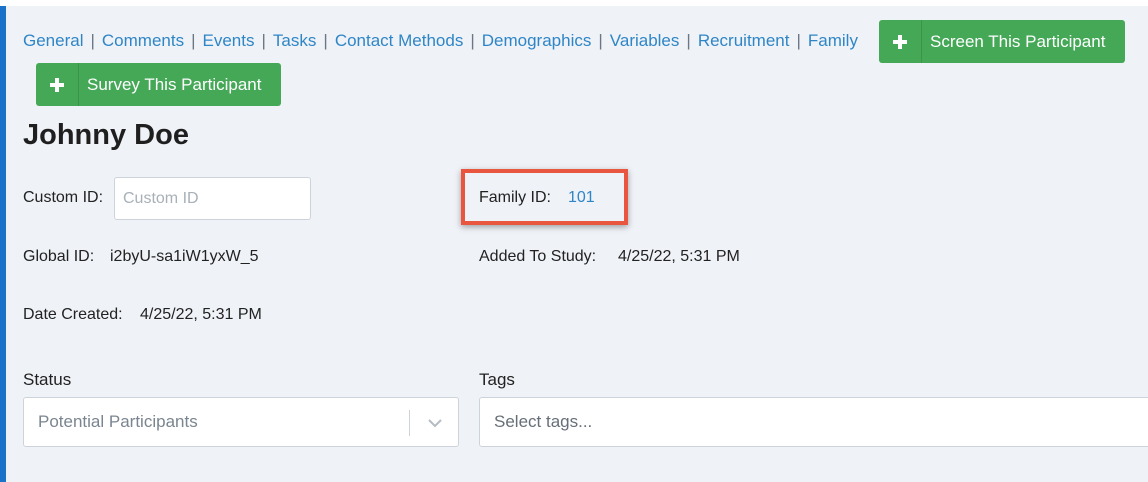 The image size is (1148, 482). Describe the element at coordinates (201, 314) in the screenshot. I see `date-created-value: 4/25/22, 5:31 PM` at that location.